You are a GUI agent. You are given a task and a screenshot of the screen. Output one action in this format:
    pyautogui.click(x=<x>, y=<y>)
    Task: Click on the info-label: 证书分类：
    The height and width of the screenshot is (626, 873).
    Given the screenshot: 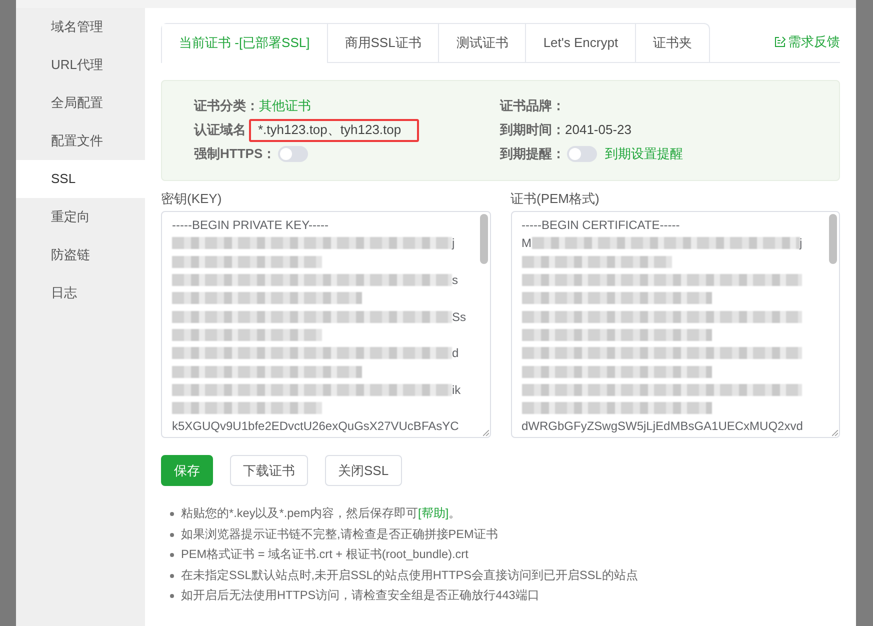 What is the action you would take?
    pyautogui.click(x=226, y=106)
    